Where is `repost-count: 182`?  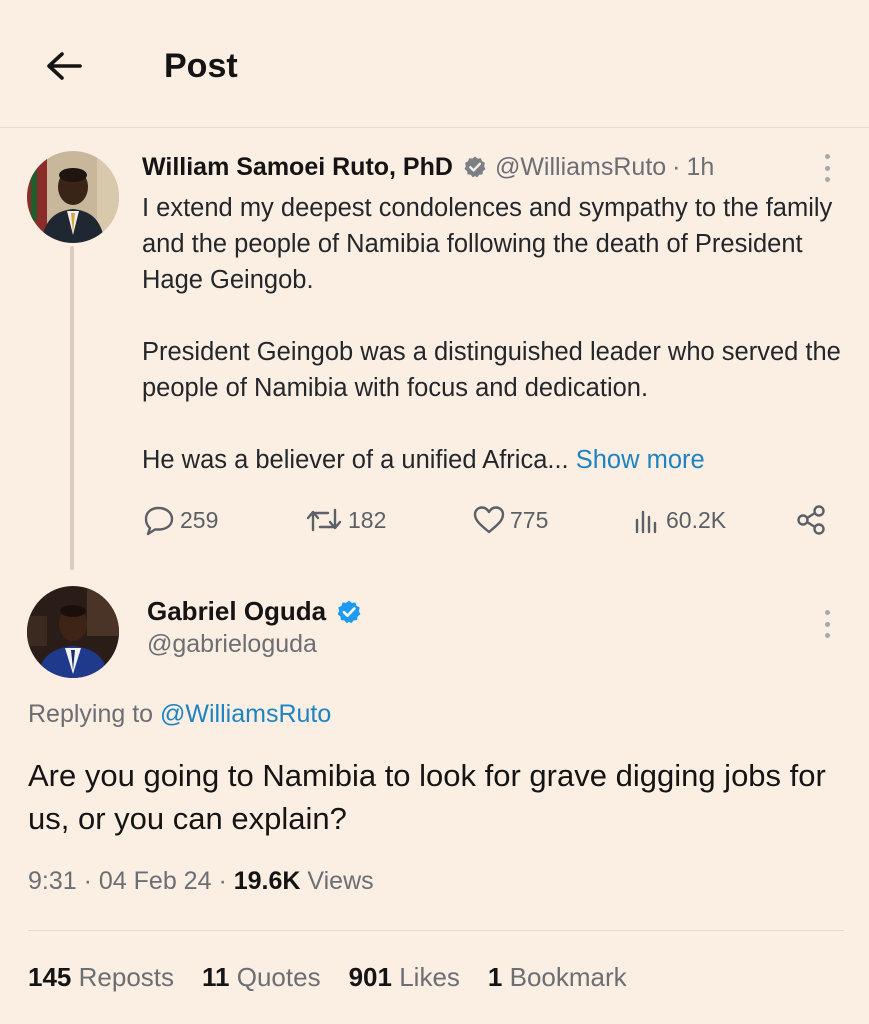
repost-count: 182 is located at coordinates (367, 519).